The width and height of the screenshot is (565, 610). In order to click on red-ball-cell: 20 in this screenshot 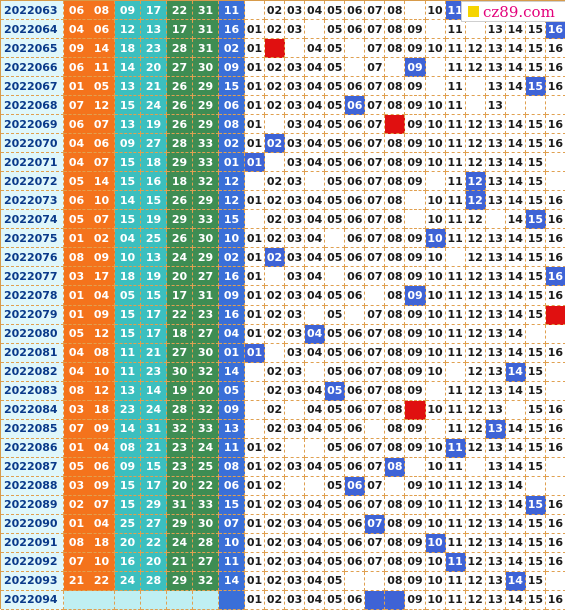, I will do `click(180, 486)`.